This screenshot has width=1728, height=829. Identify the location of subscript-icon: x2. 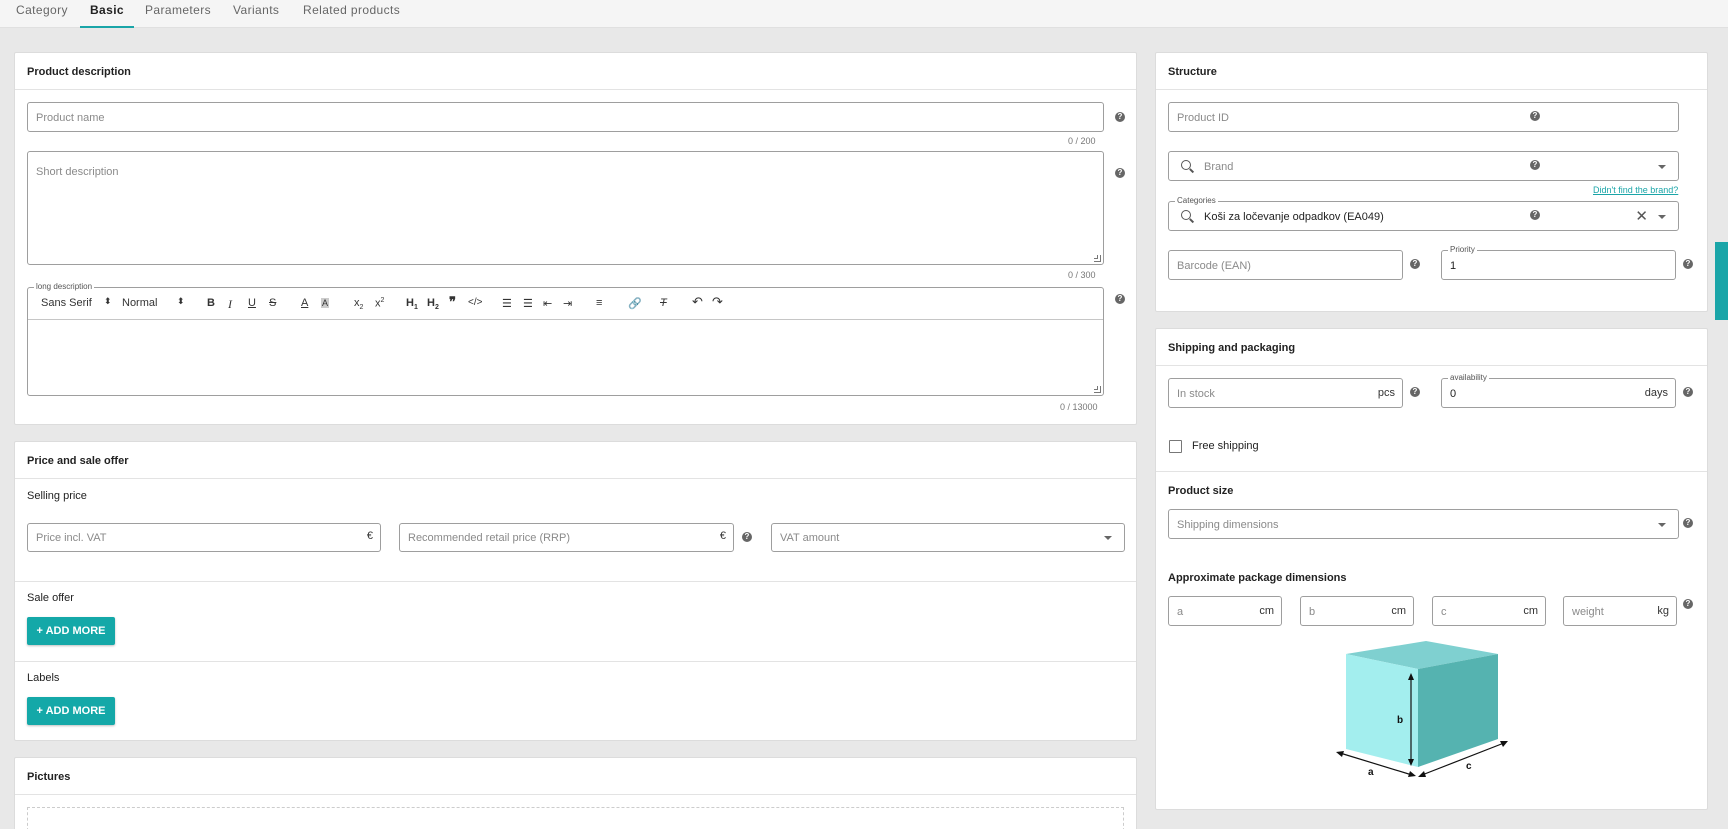
(358, 304).